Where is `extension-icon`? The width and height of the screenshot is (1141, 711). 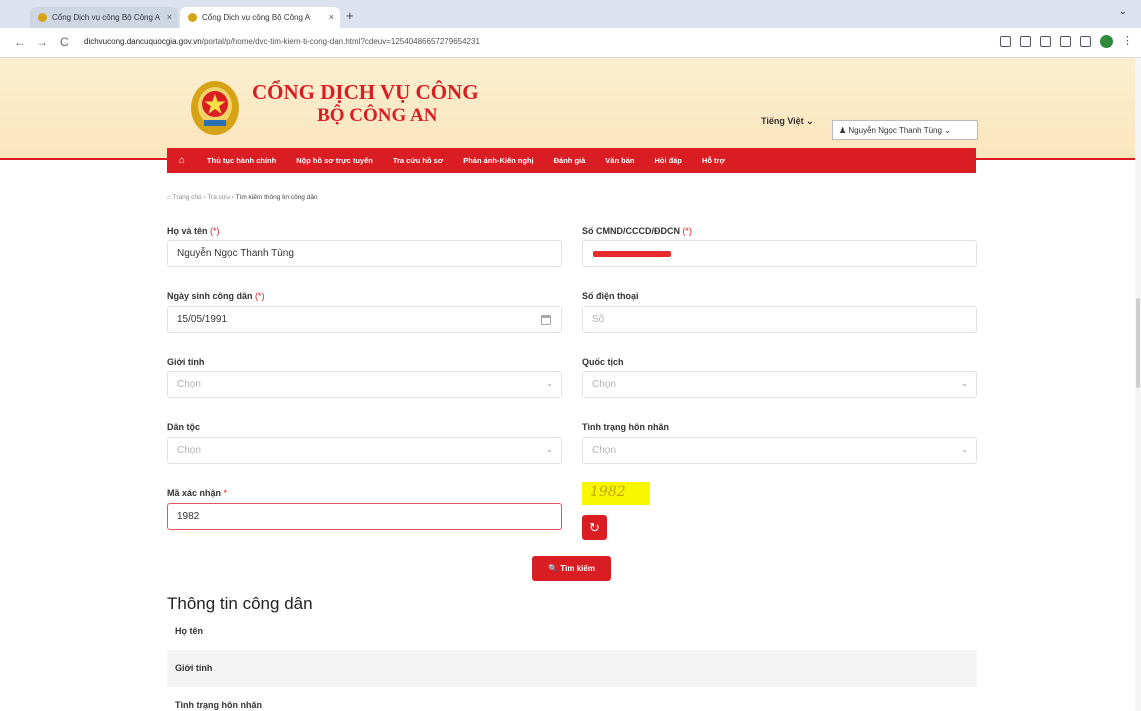
extension-icon is located at coordinates (1045, 41).